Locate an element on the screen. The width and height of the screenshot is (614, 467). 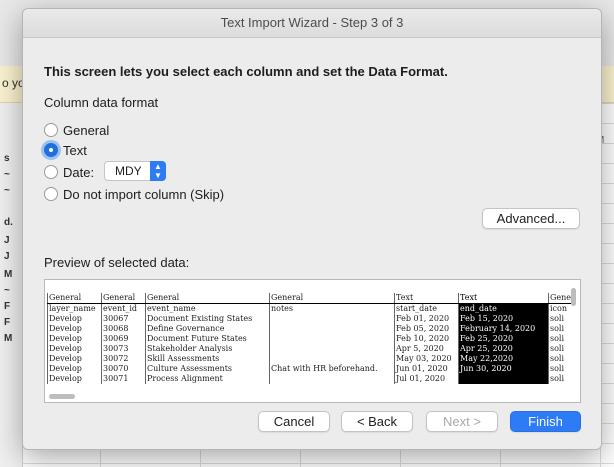
radio-text: Text is located at coordinates (65, 150).